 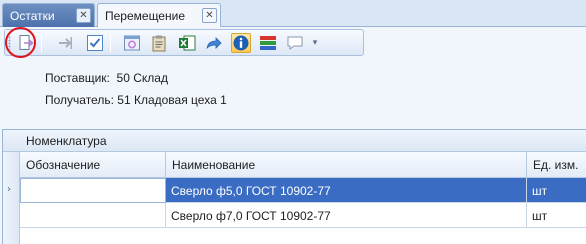 What do you see at coordinates (95, 43) in the screenshot?
I see `checkmark-icon` at bounding box center [95, 43].